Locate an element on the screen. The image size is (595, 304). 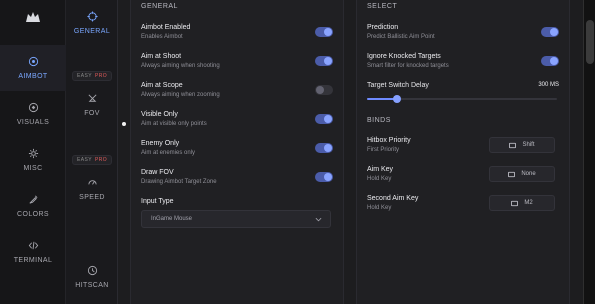
scrollbar is located at coordinates (589, 152).